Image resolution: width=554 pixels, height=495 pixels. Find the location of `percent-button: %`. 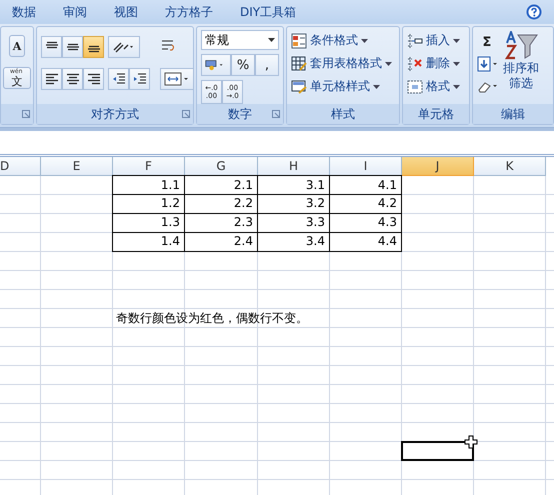

percent-button: % is located at coordinates (243, 65).